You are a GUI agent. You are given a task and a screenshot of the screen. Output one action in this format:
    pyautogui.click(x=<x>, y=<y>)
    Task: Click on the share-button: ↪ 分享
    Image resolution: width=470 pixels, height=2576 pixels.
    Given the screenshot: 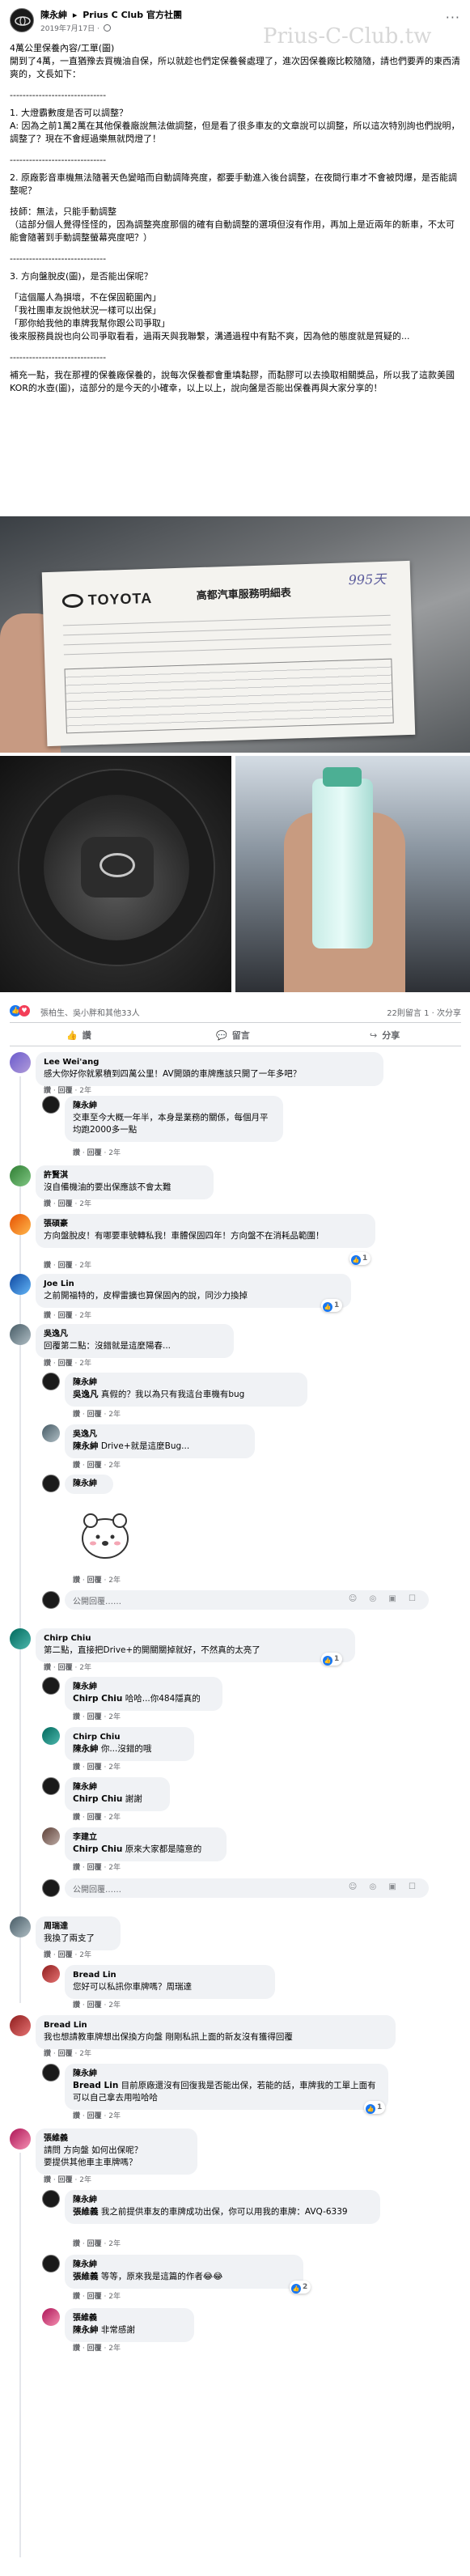 What is the action you would take?
    pyautogui.click(x=385, y=1035)
    